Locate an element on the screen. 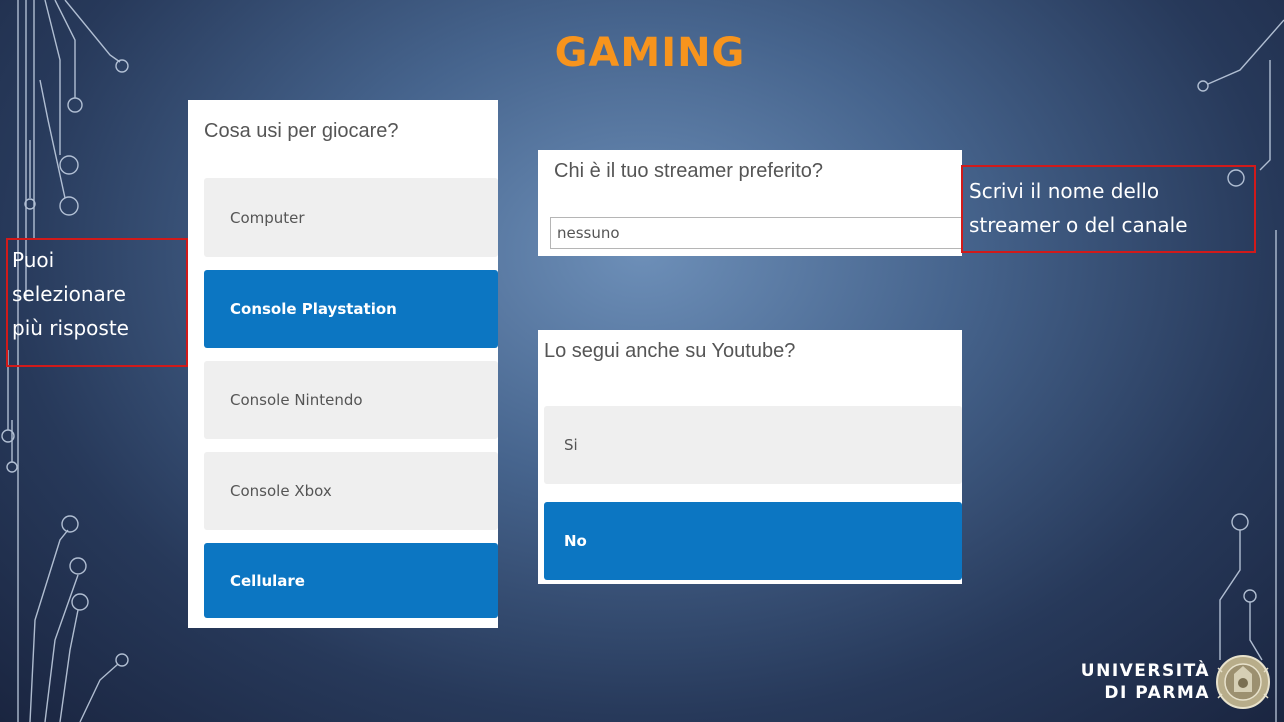  option-si: Si is located at coordinates (753, 445).